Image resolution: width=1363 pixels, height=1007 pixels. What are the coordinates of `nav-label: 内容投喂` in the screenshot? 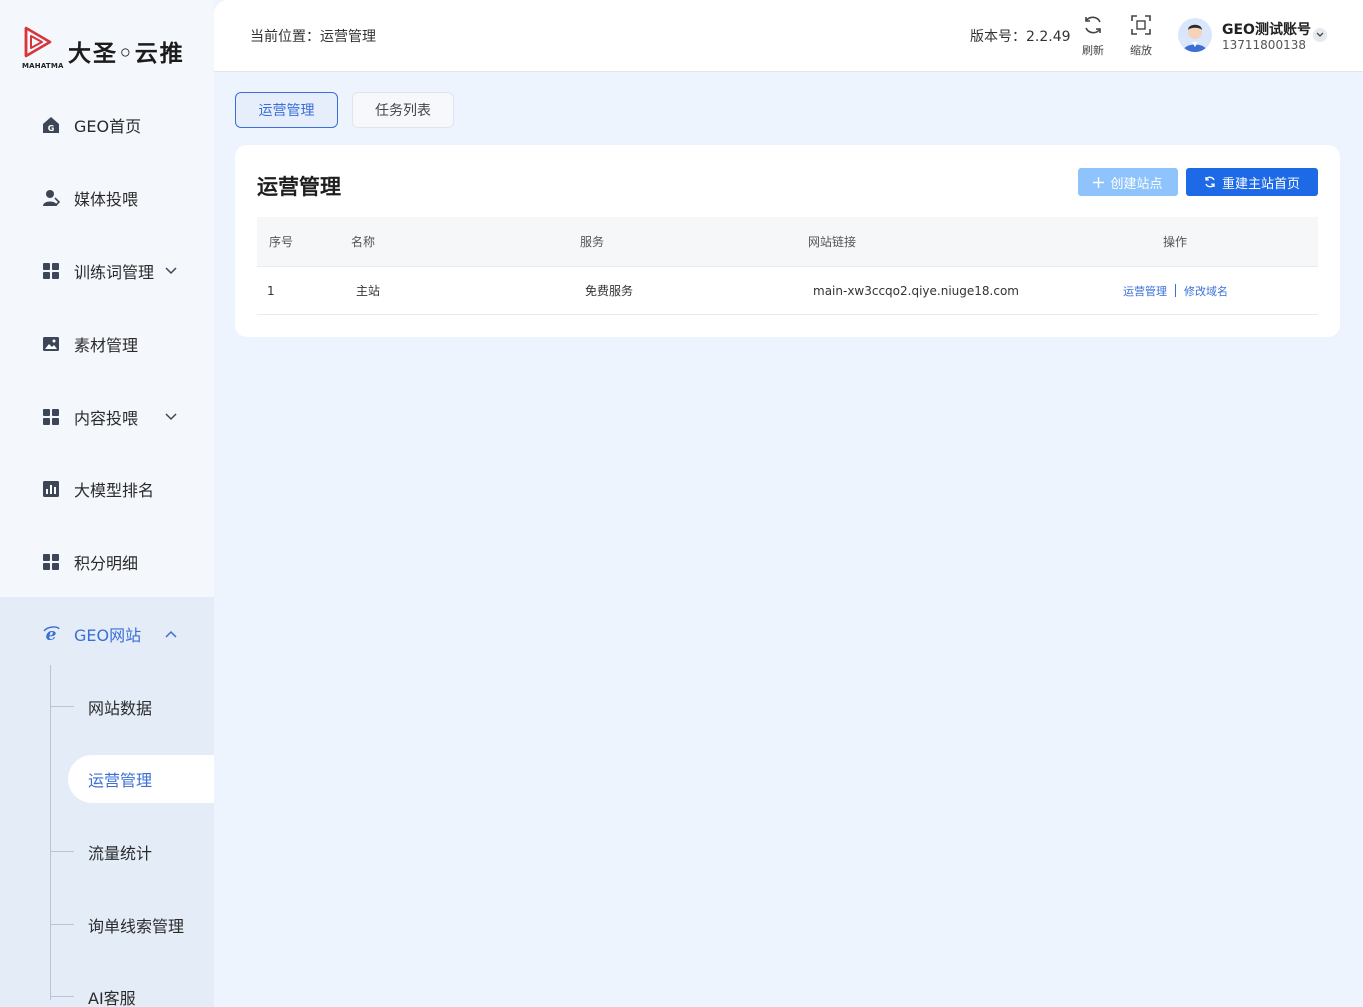 It's located at (106, 418).